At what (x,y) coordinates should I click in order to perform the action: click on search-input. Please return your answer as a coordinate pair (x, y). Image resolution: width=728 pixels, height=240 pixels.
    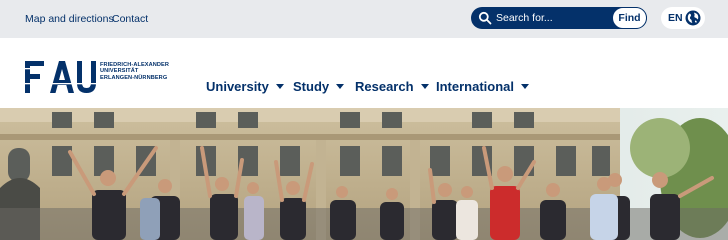
    Looking at the image, I should click on (552, 18).